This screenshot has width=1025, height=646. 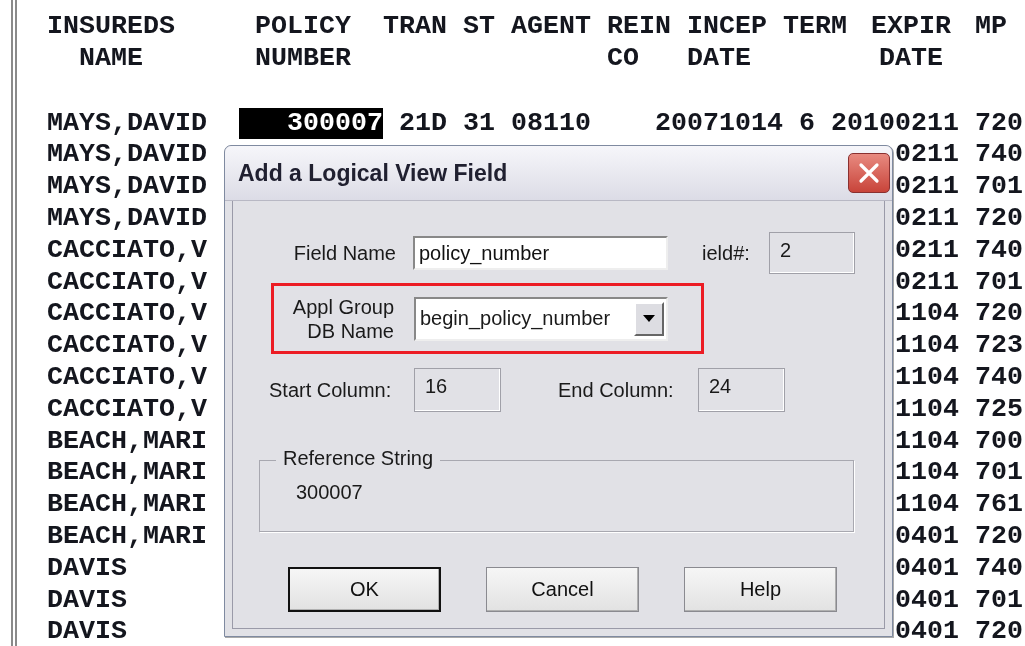 I want to click on table-cell: 20100211, so click(x=895, y=123).